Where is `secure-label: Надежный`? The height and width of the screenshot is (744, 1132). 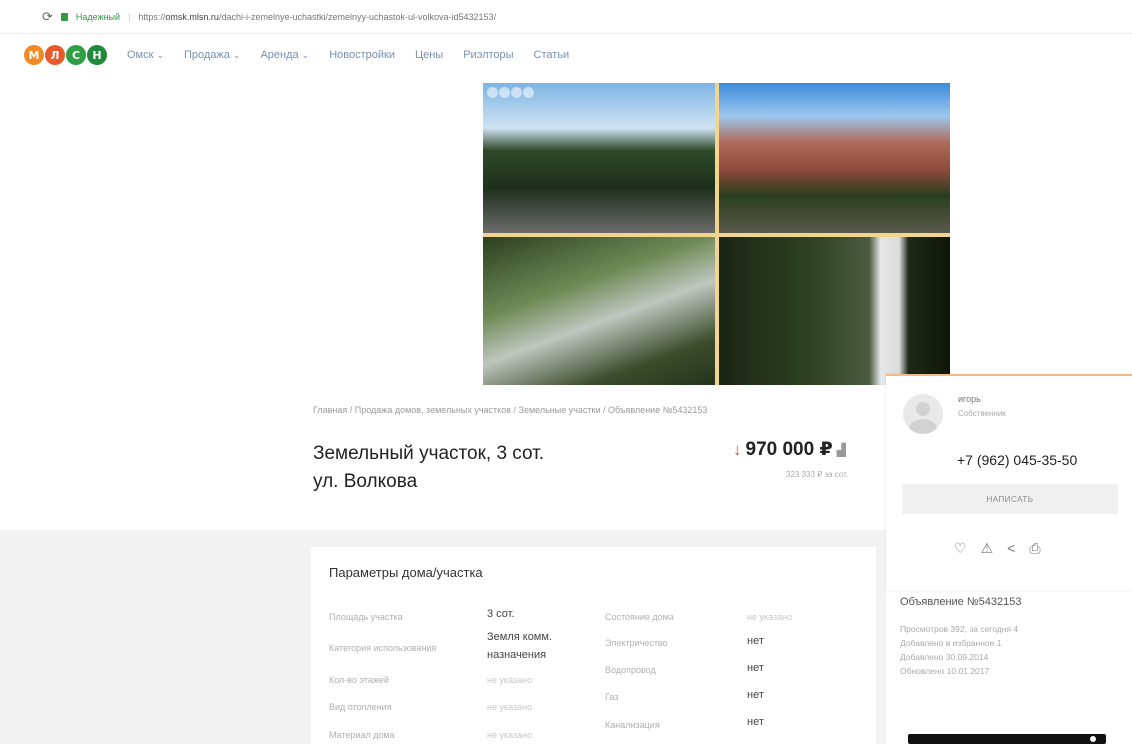
secure-label: Надежный is located at coordinates (98, 16).